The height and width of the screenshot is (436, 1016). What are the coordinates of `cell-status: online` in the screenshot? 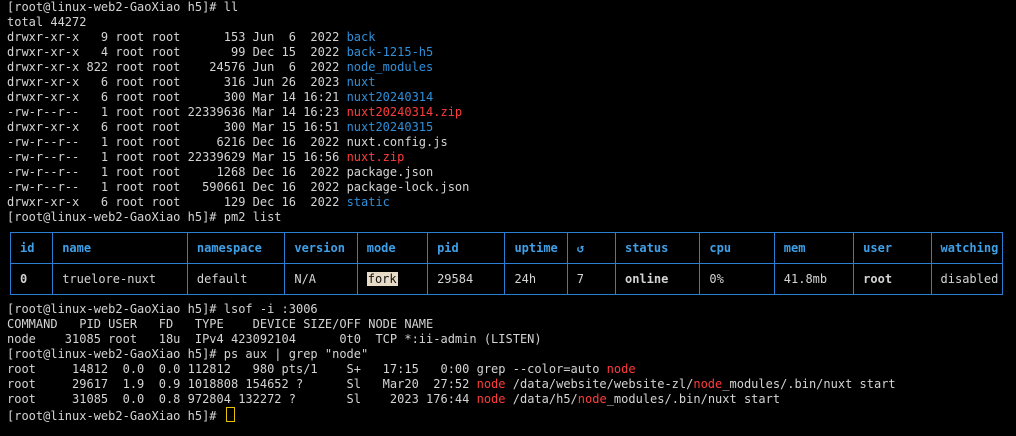 It's located at (657, 279).